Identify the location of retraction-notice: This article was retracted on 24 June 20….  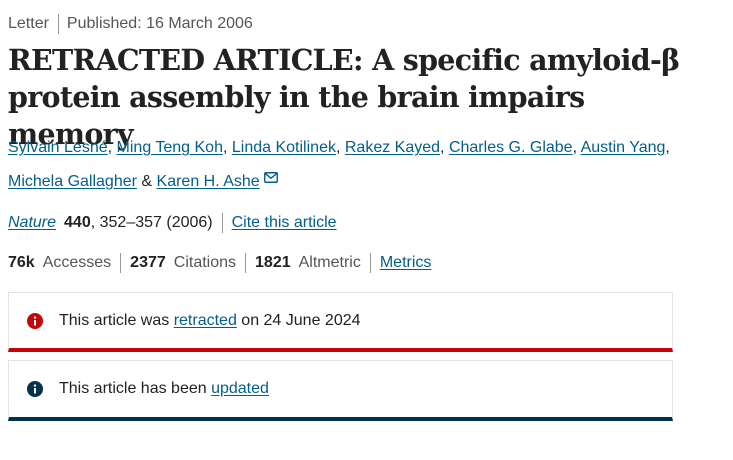
(340, 322).